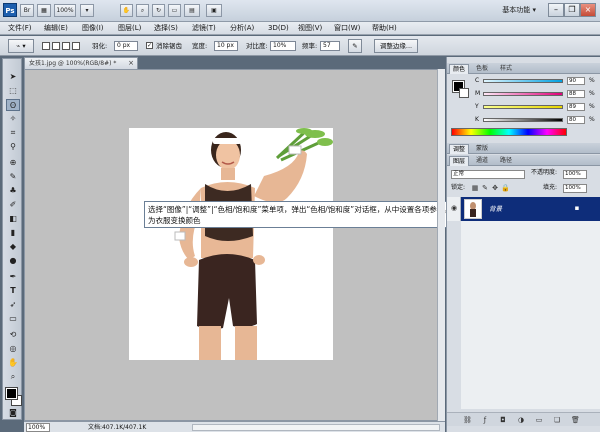 This screenshot has height=432, width=600. What do you see at coordinates (576, 107) in the screenshot?
I see `yellow-value-input: 89` at bounding box center [576, 107].